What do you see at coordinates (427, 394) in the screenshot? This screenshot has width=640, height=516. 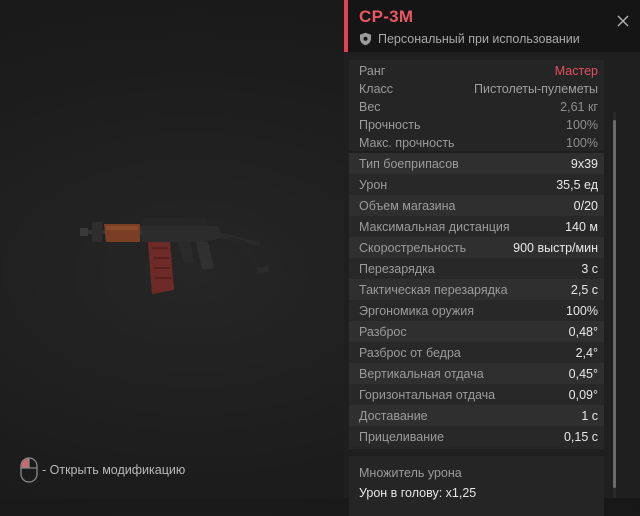 I see `stat-label: Горизонтальная отдача` at bounding box center [427, 394].